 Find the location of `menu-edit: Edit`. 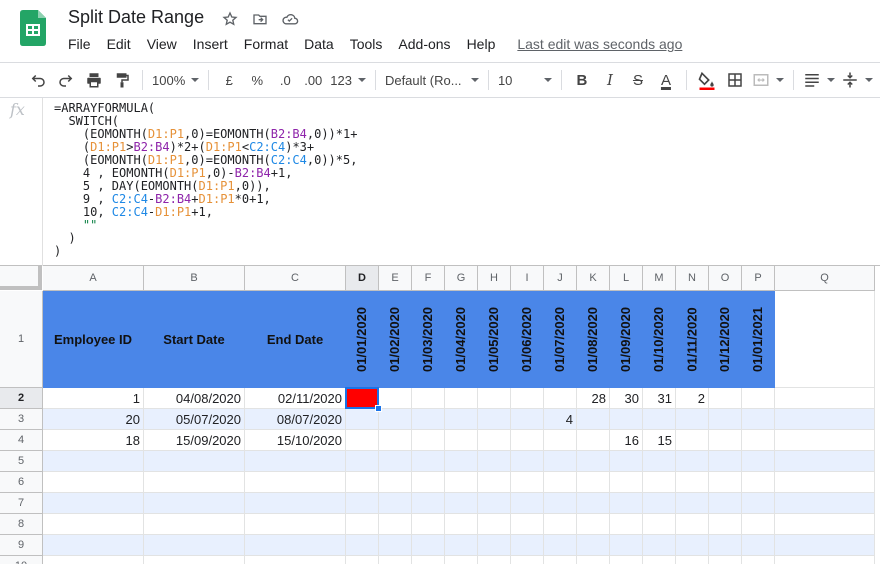

menu-edit: Edit is located at coordinates (119, 44).